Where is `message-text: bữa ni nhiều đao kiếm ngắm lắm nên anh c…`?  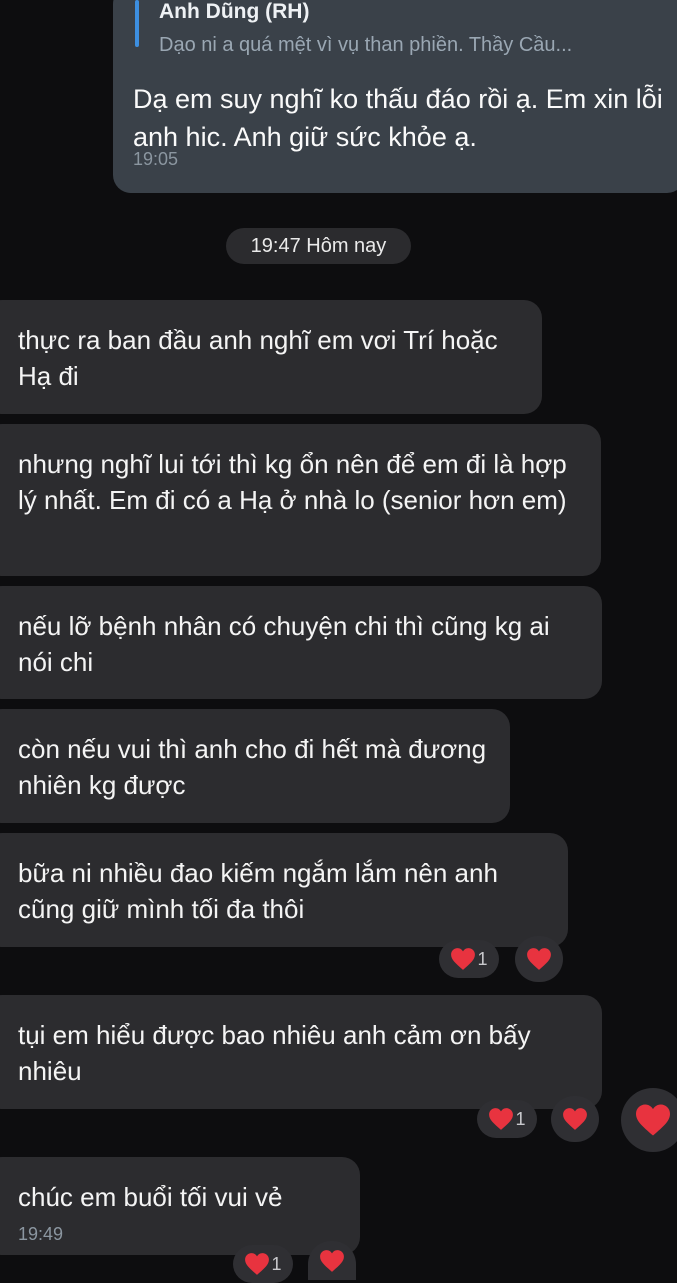 message-text: bữa ni nhiều đao kiếm ngắm lắm nên anh c… is located at coordinates (258, 891).